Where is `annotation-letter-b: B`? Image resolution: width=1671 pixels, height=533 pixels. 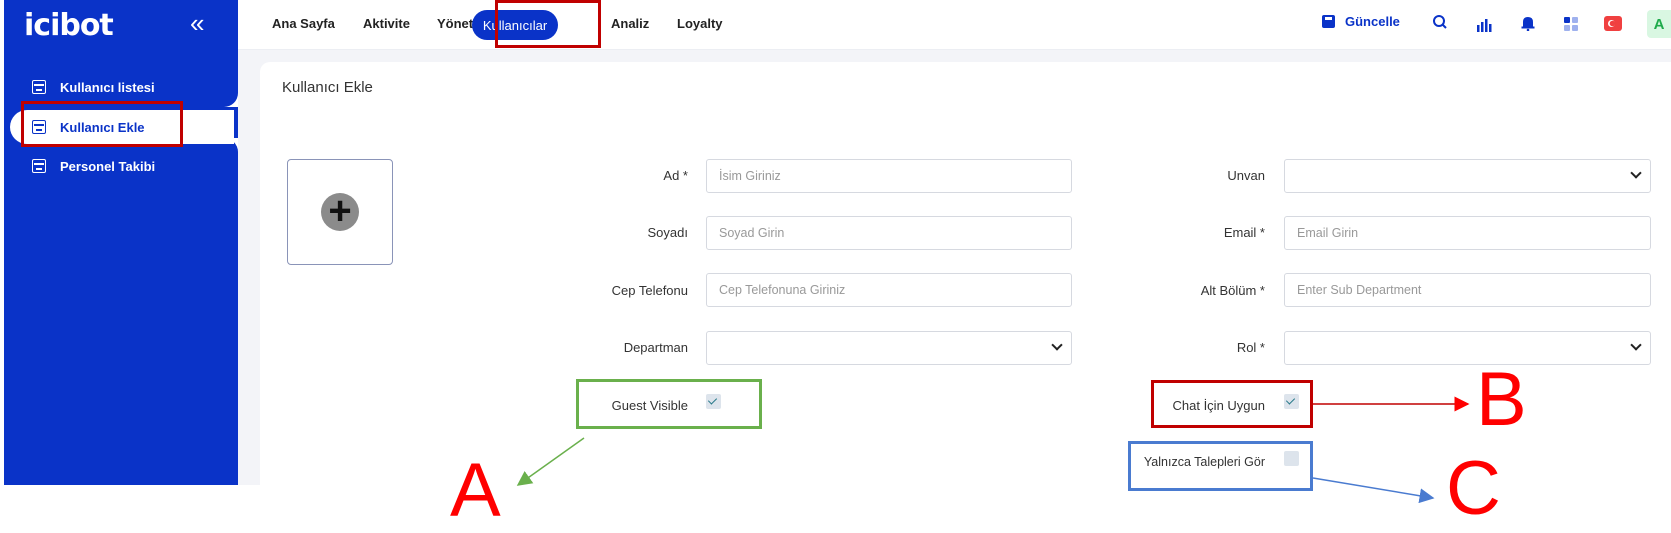 annotation-letter-b: B is located at coordinates (1501, 399).